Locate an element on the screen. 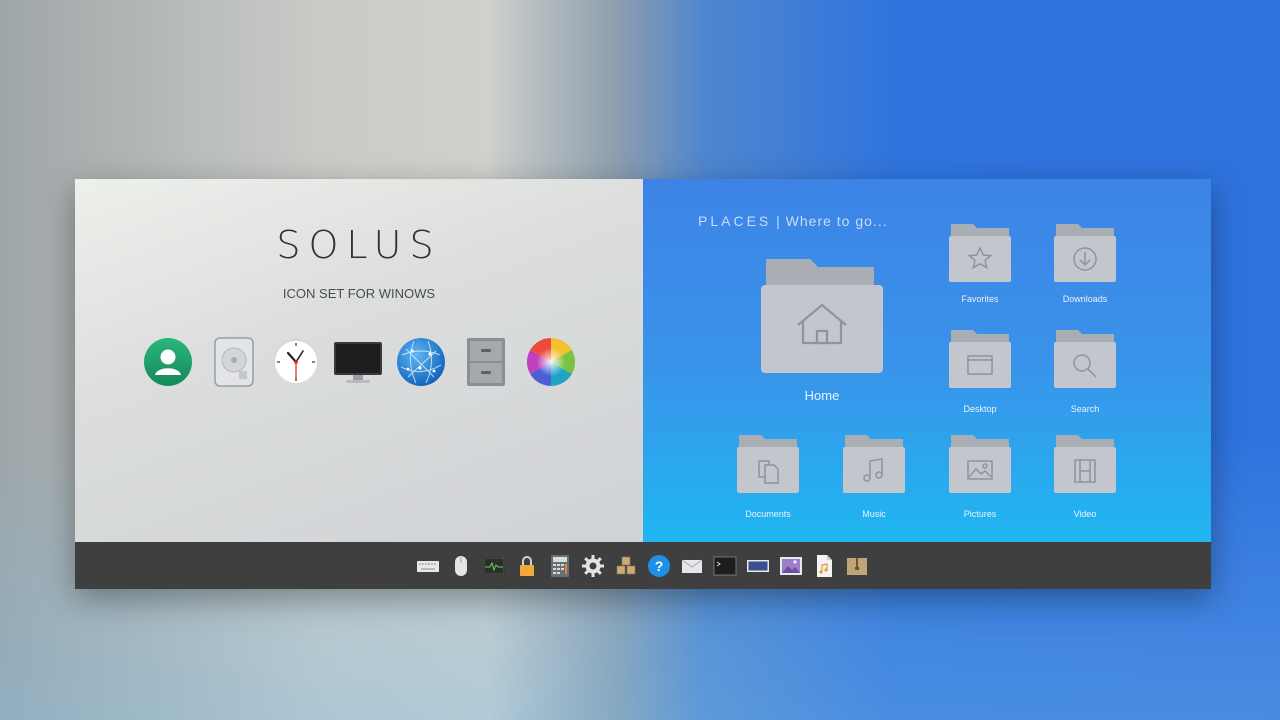 The width and height of the screenshot is (1280, 720). help-icon: ? is located at coordinates (659, 566).